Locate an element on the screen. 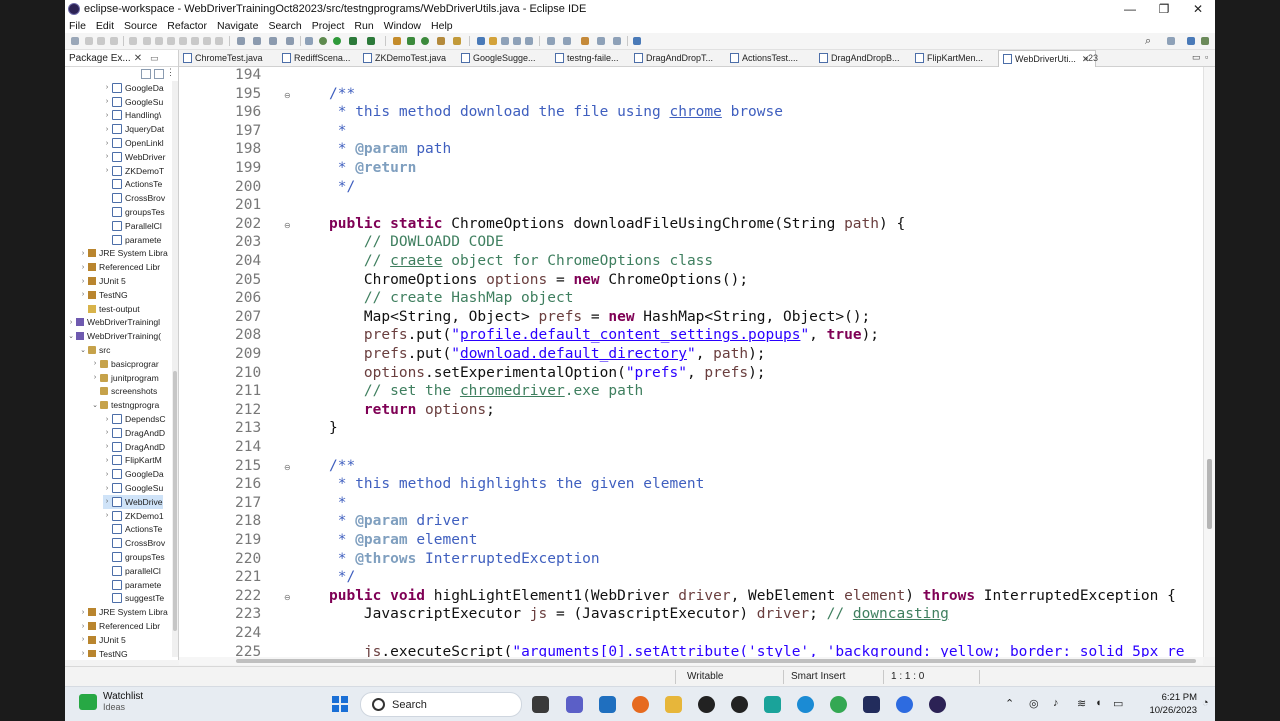 The height and width of the screenshot is (721, 1280). menu-source: Source is located at coordinates (140, 26).